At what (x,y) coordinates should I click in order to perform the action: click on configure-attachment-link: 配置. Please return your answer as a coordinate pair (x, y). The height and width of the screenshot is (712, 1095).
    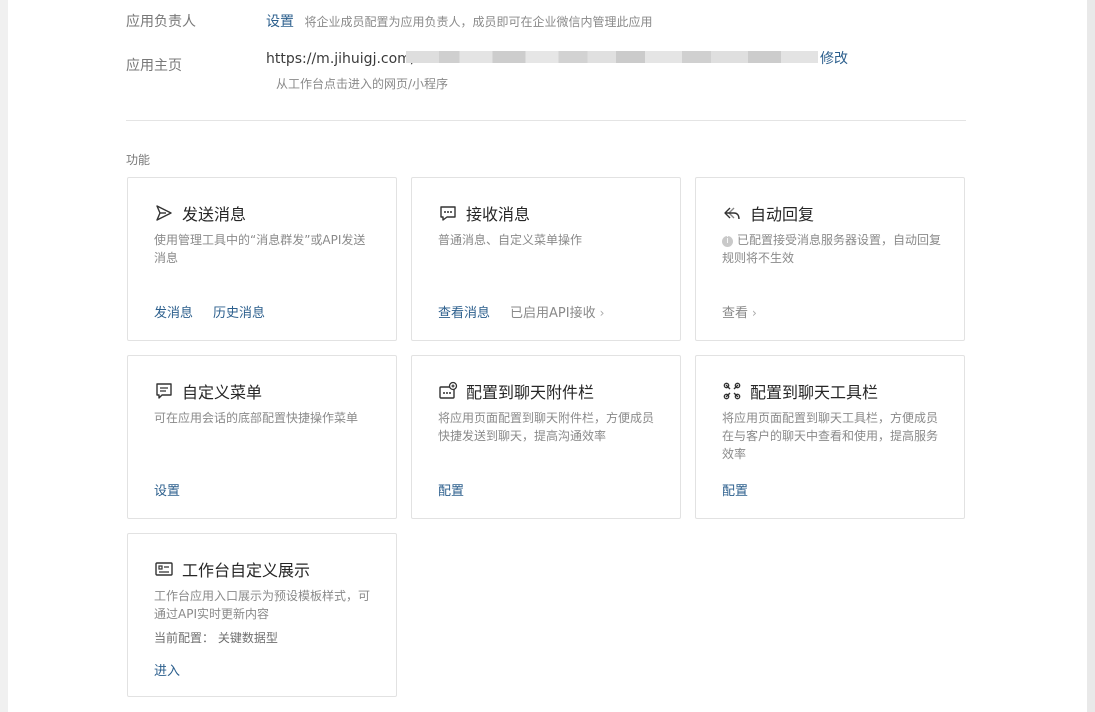
    Looking at the image, I should click on (451, 489).